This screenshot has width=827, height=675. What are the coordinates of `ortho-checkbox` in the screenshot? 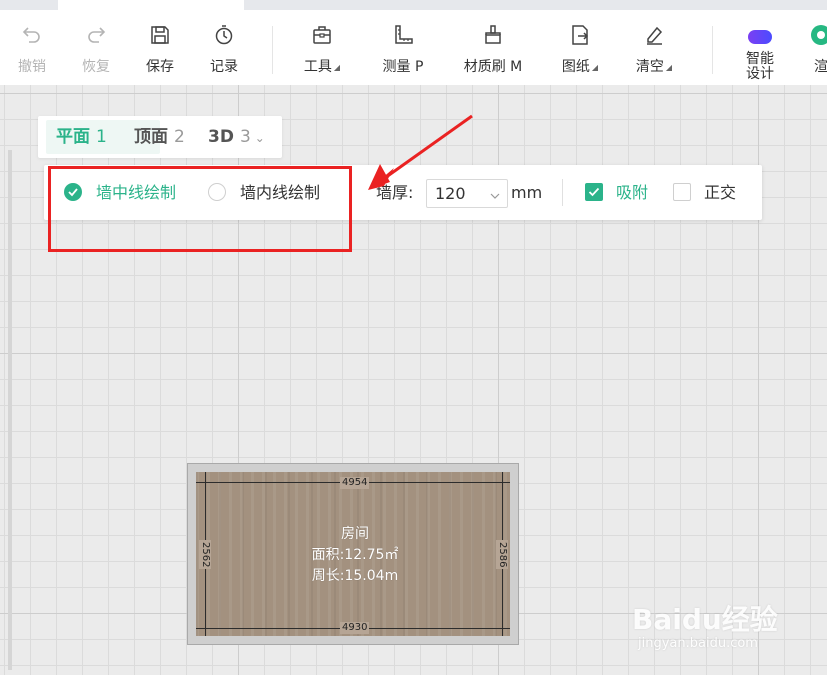 It's located at (682, 192).